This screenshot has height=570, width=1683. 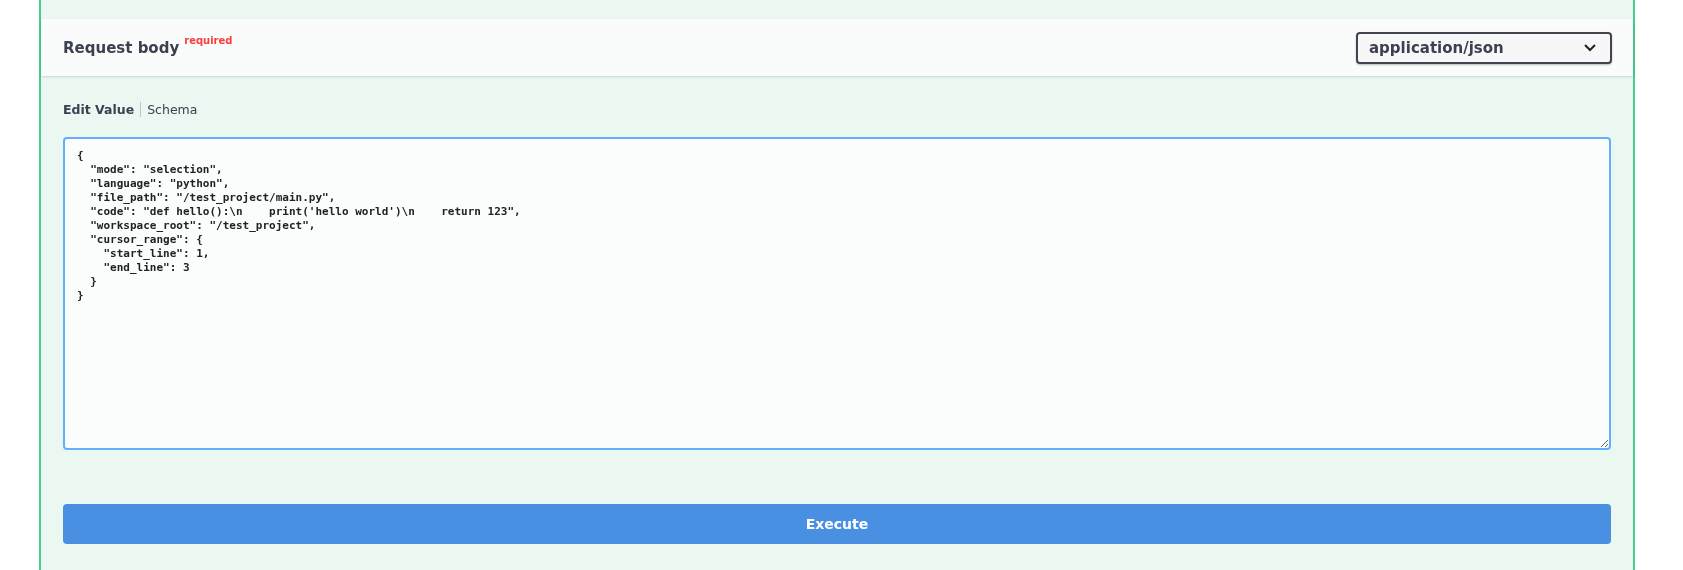 What do you see at coordinates (99, 109) in the screenshot?
I see `tab: Edit Value` at bounding box center [99, 109].